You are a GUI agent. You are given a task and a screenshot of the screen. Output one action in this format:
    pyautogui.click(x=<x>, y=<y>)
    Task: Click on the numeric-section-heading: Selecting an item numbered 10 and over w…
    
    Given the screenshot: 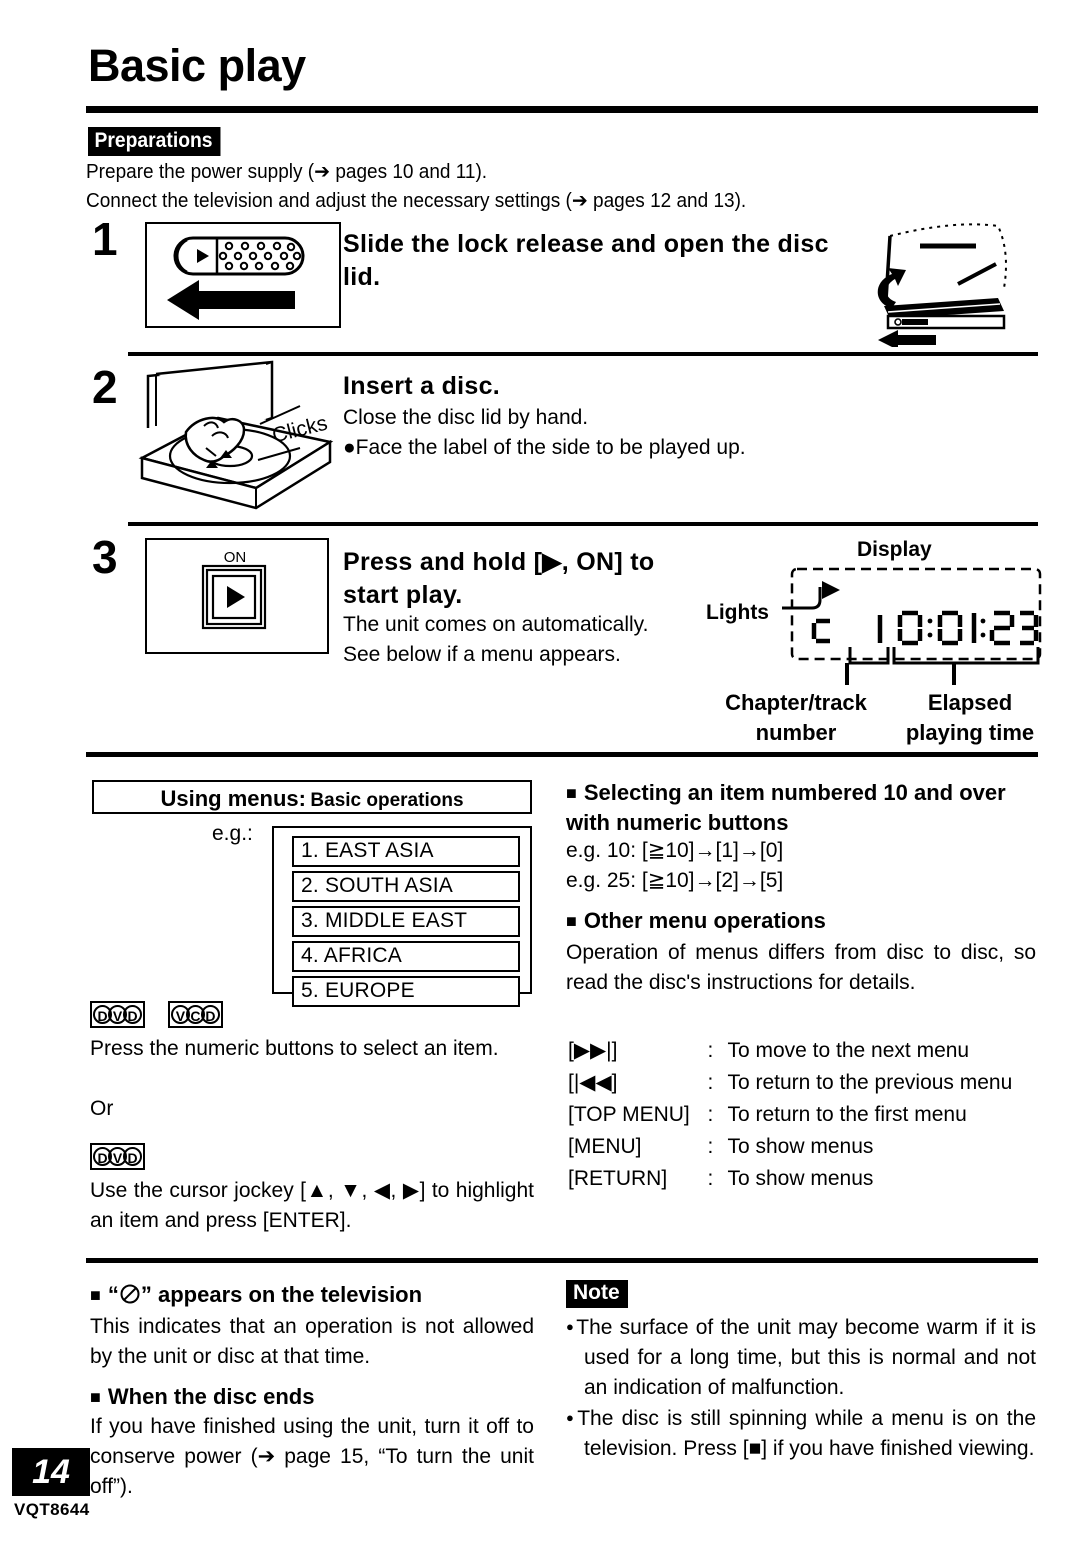 What is the action you would take?
    pyautogui.click(x=801, y=807)
    